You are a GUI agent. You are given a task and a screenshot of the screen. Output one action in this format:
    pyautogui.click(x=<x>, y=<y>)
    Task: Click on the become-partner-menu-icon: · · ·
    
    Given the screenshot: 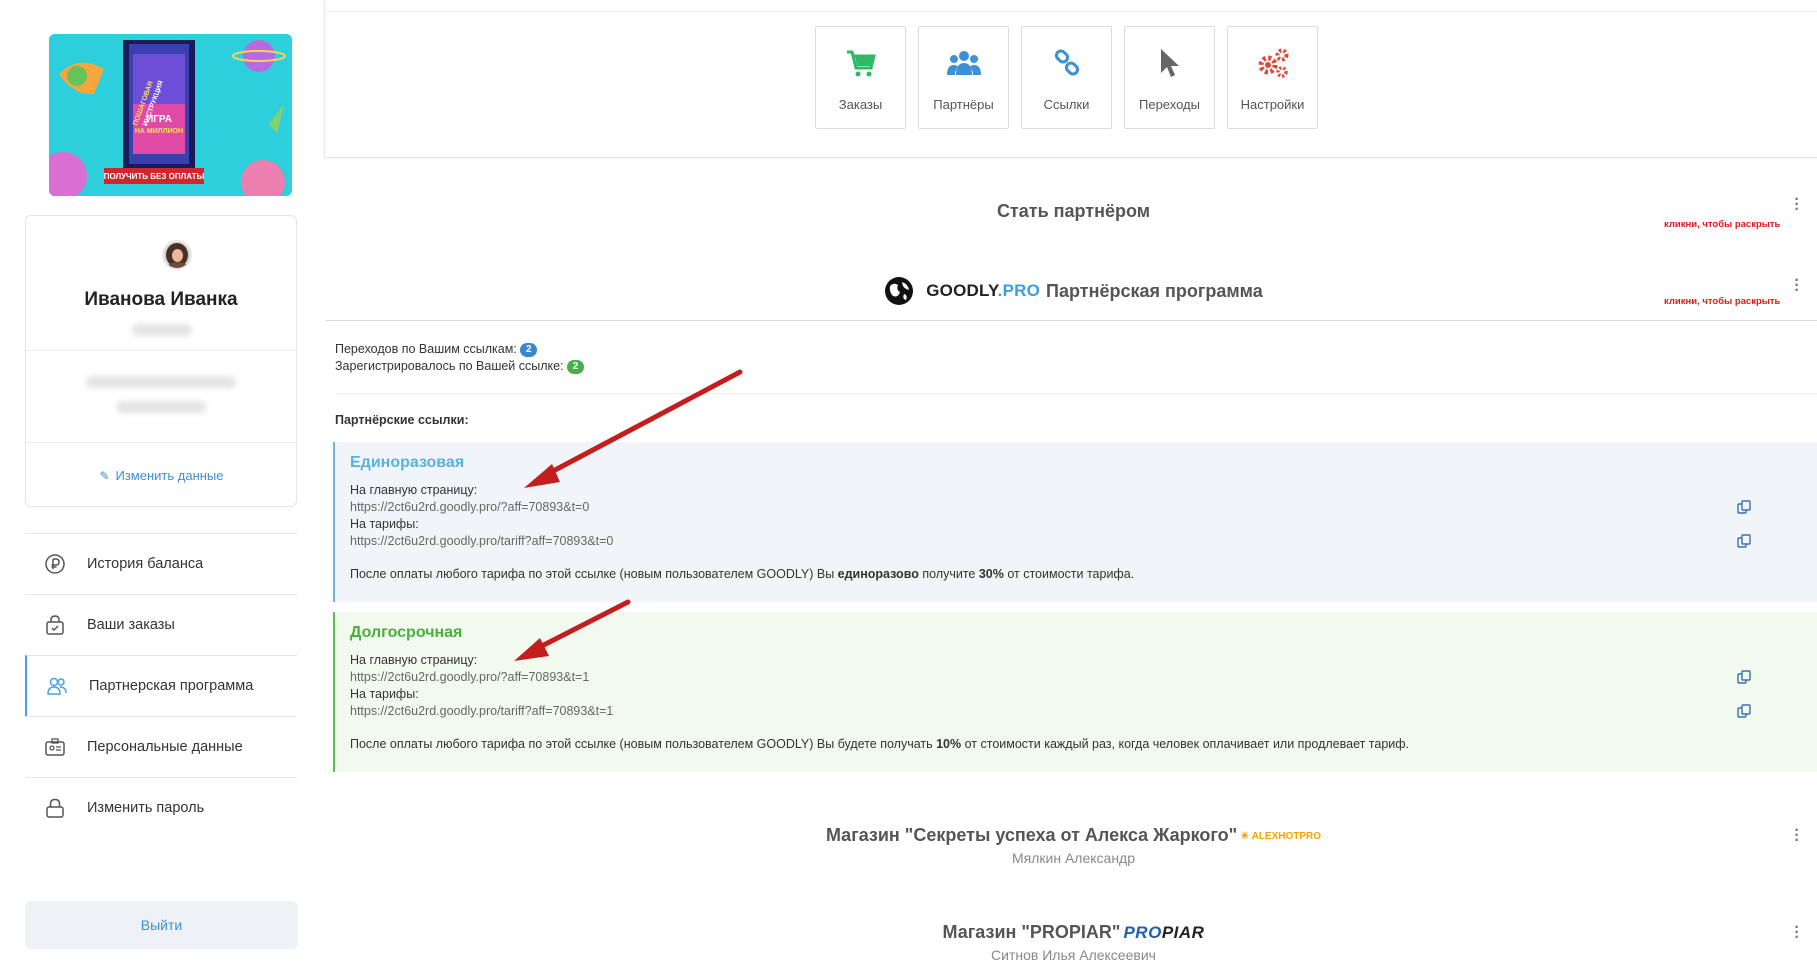 What is the action you would take?
    pyautogui.click(x=1797, y=205)
    